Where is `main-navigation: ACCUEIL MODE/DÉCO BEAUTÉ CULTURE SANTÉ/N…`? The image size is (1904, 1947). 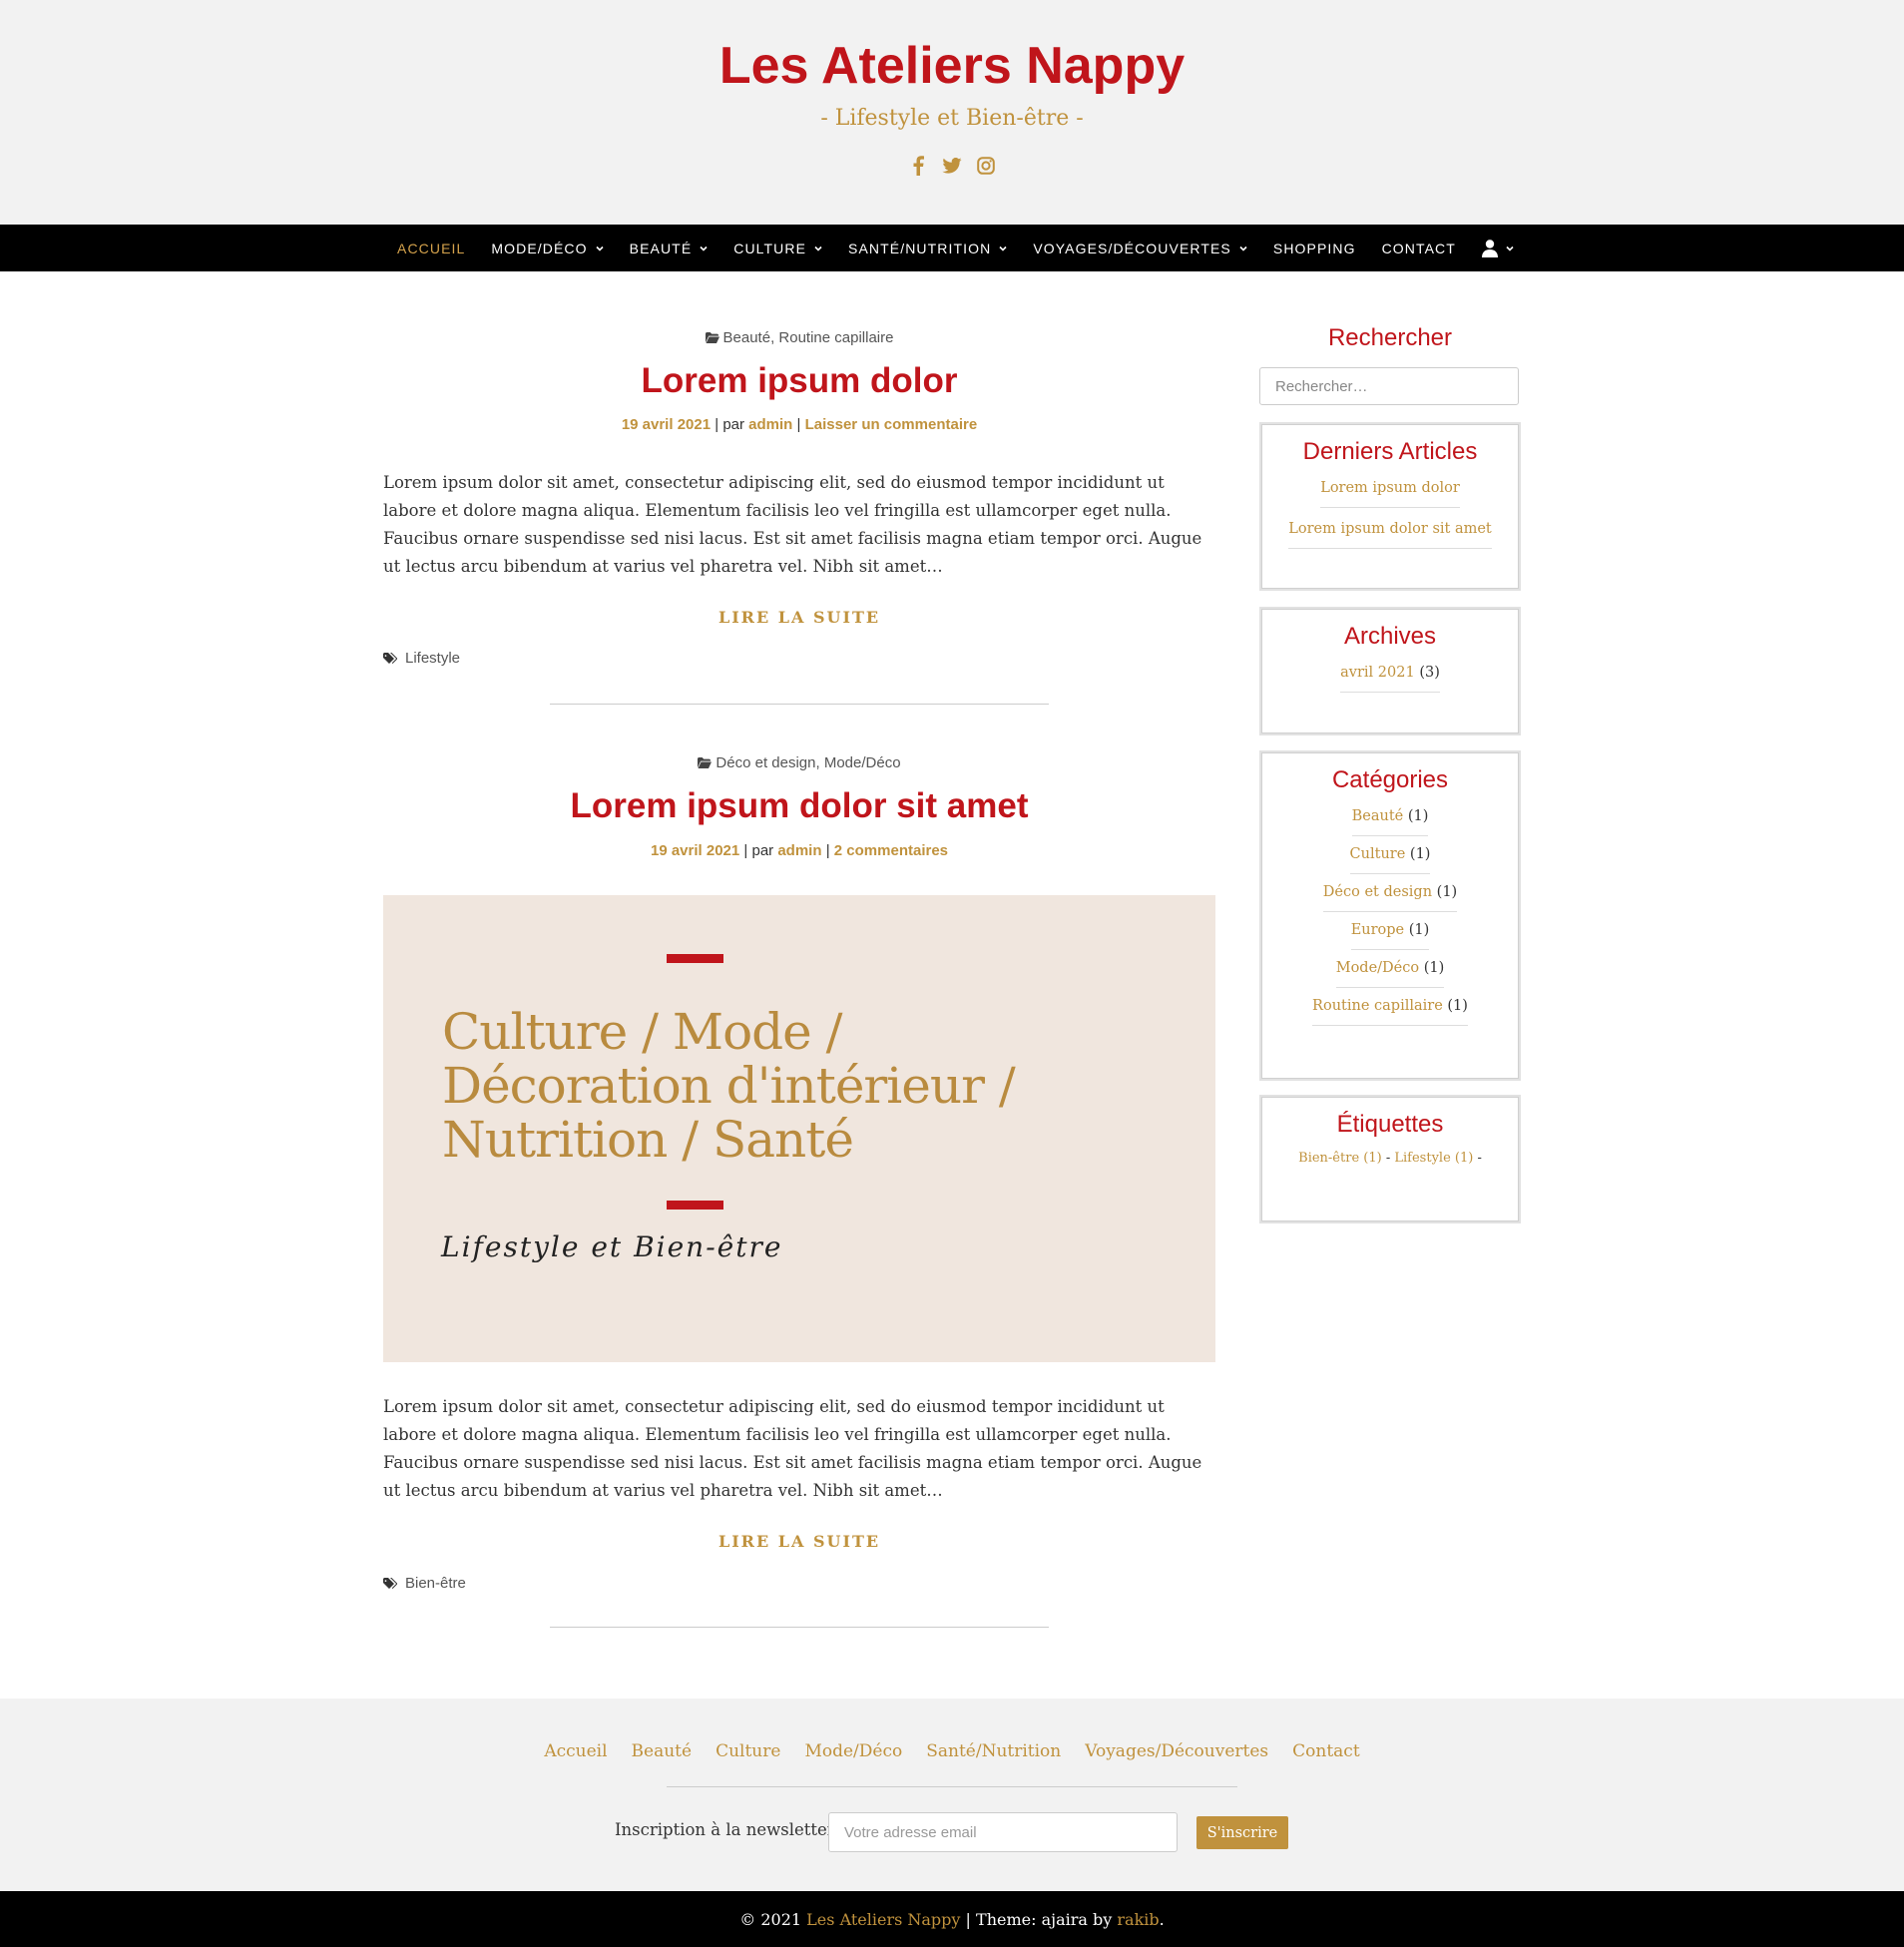
main-navigation: ACCUEIL MODE/DÉCO BEAUTÉ CULTURE SANTÉ/N… is located at coordinates (952, 248).